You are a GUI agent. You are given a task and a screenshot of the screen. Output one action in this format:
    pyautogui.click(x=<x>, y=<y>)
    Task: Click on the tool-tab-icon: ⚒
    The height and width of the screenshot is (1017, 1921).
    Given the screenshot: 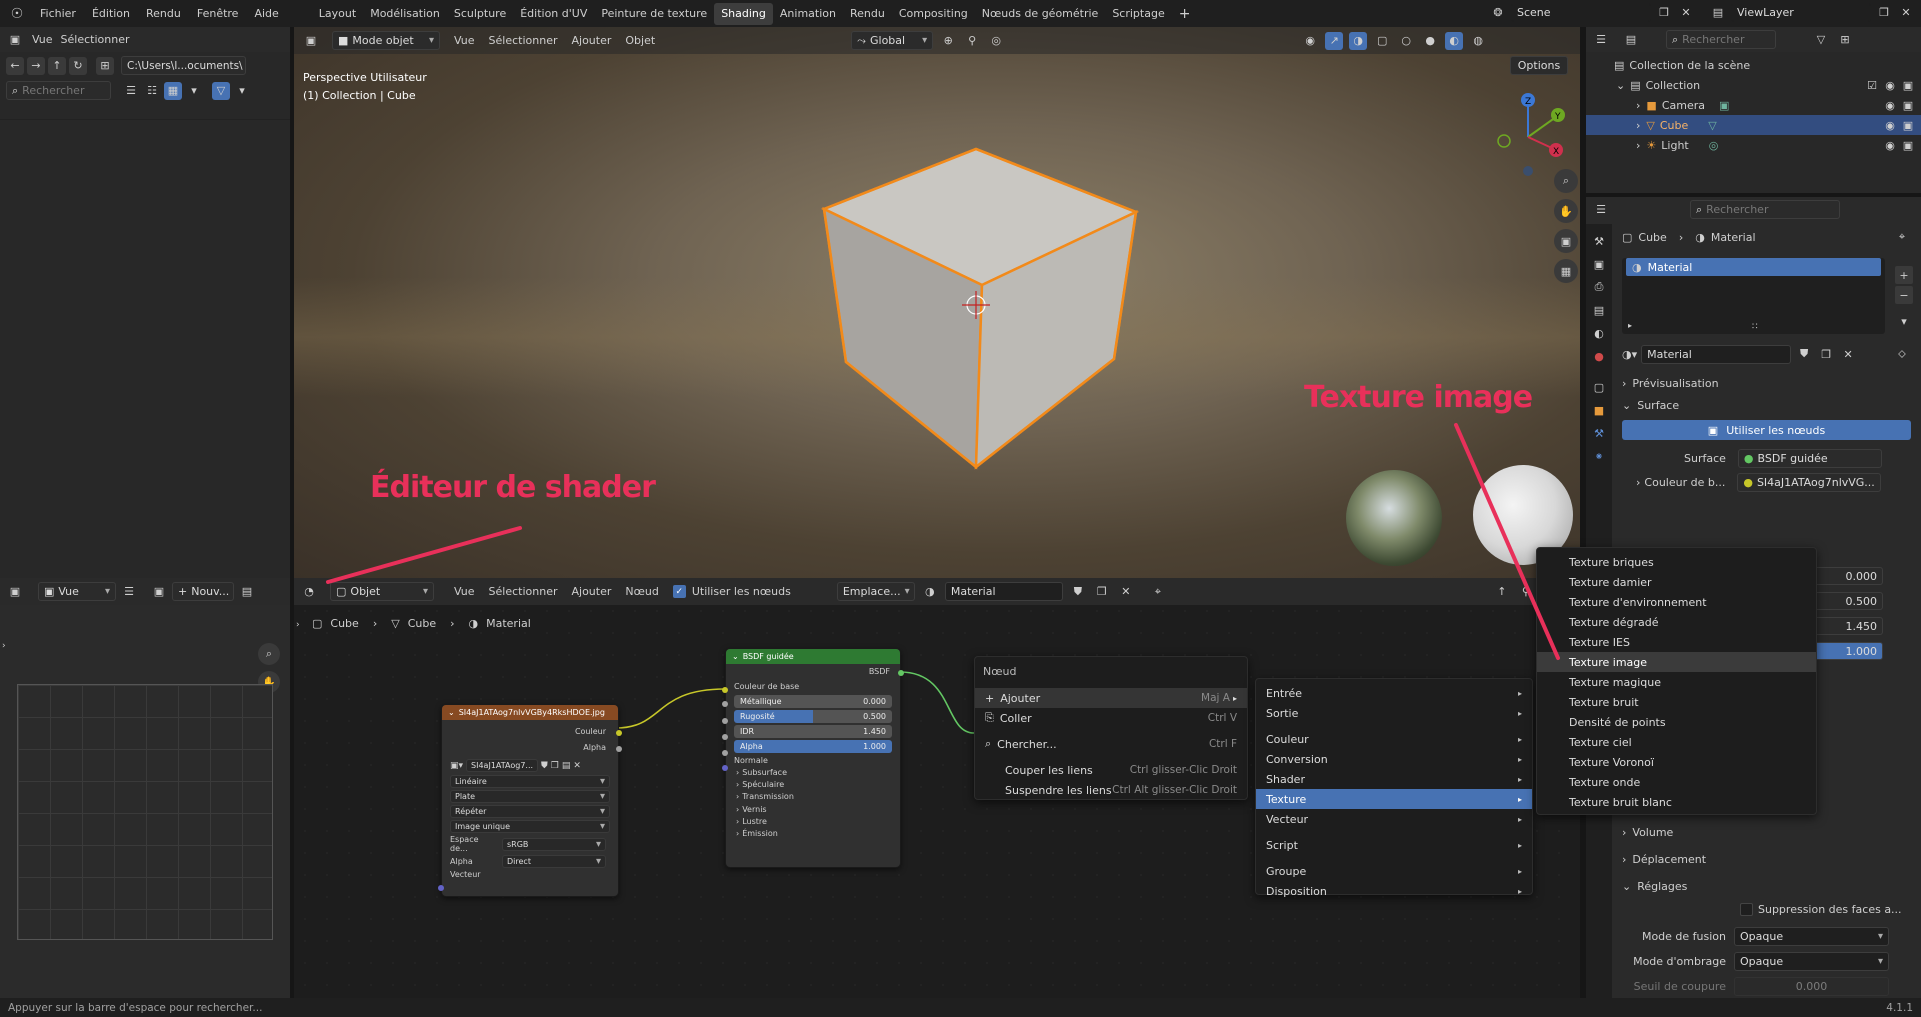 What is the action you would take?
    pyautogui.click(x=1599, y=241)
    